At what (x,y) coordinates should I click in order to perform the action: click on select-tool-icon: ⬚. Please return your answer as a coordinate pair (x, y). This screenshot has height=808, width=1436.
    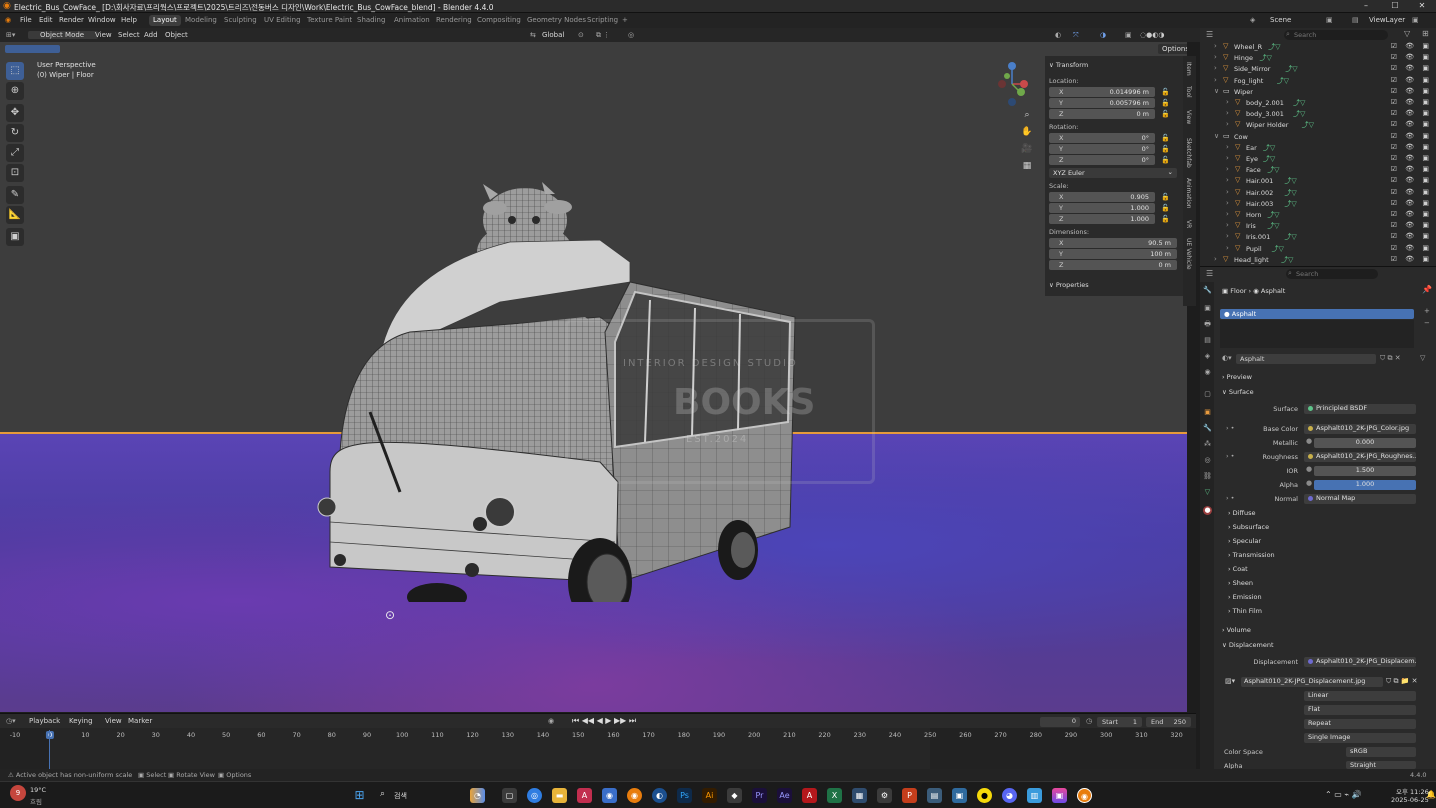
    Looking at the image, I should click on (15, 71).